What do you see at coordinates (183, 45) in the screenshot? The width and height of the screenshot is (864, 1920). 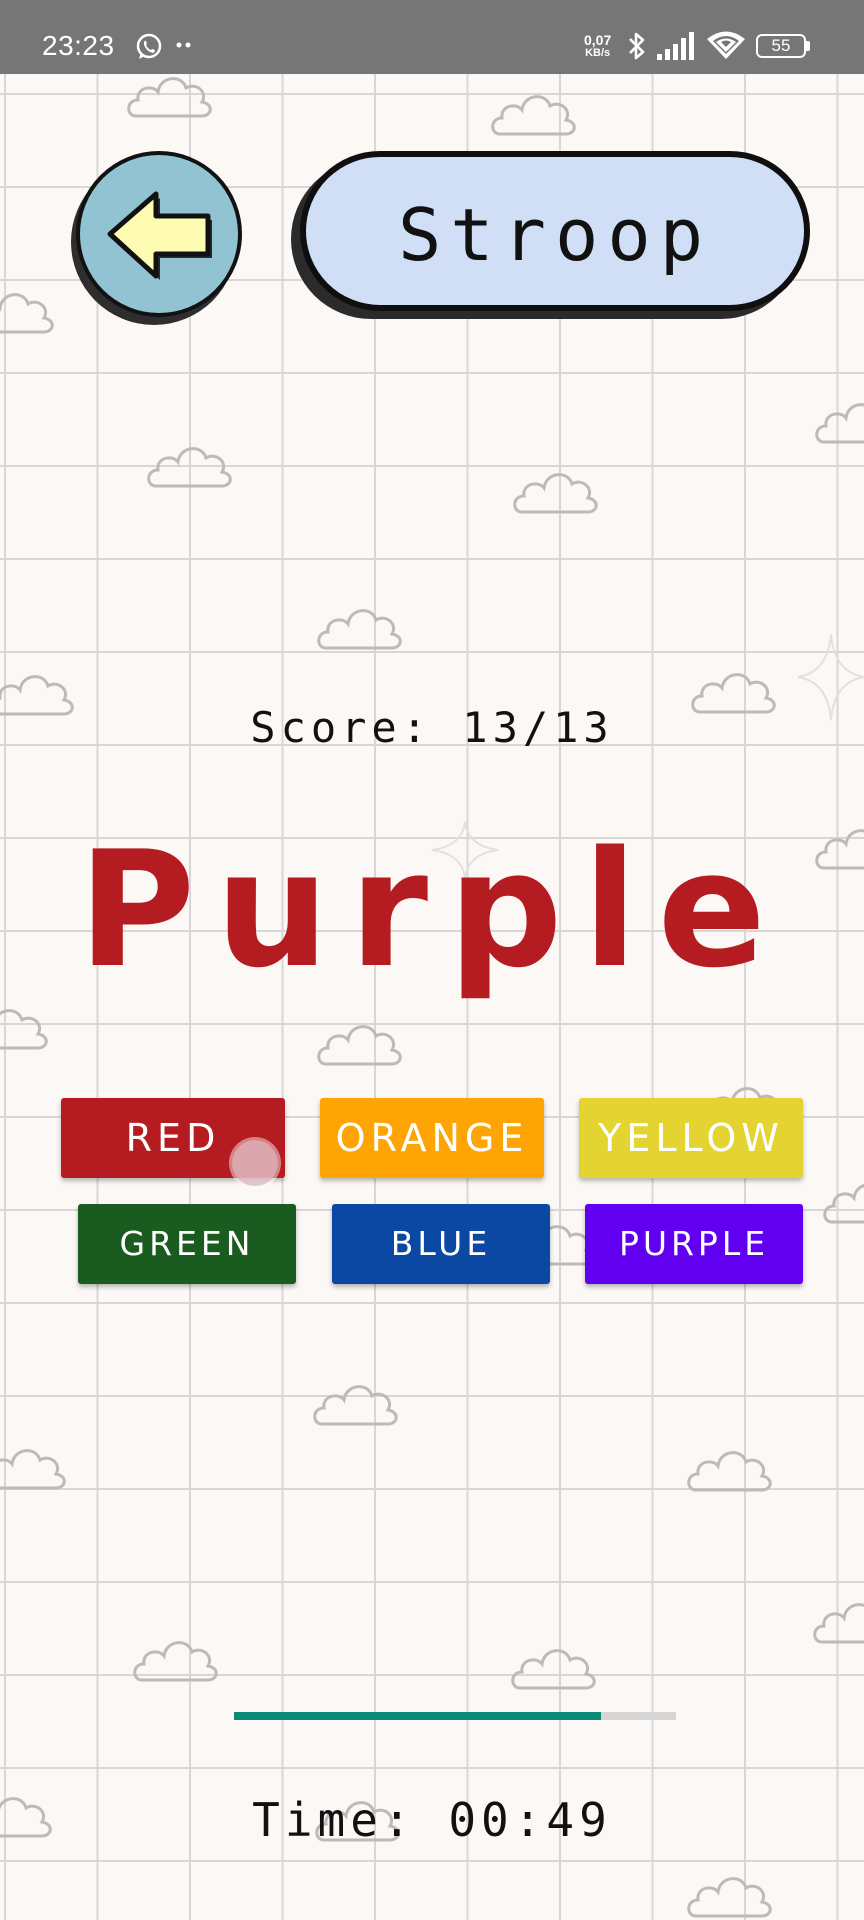 I see `more-dots-icon` at bounding box center [183, 45].